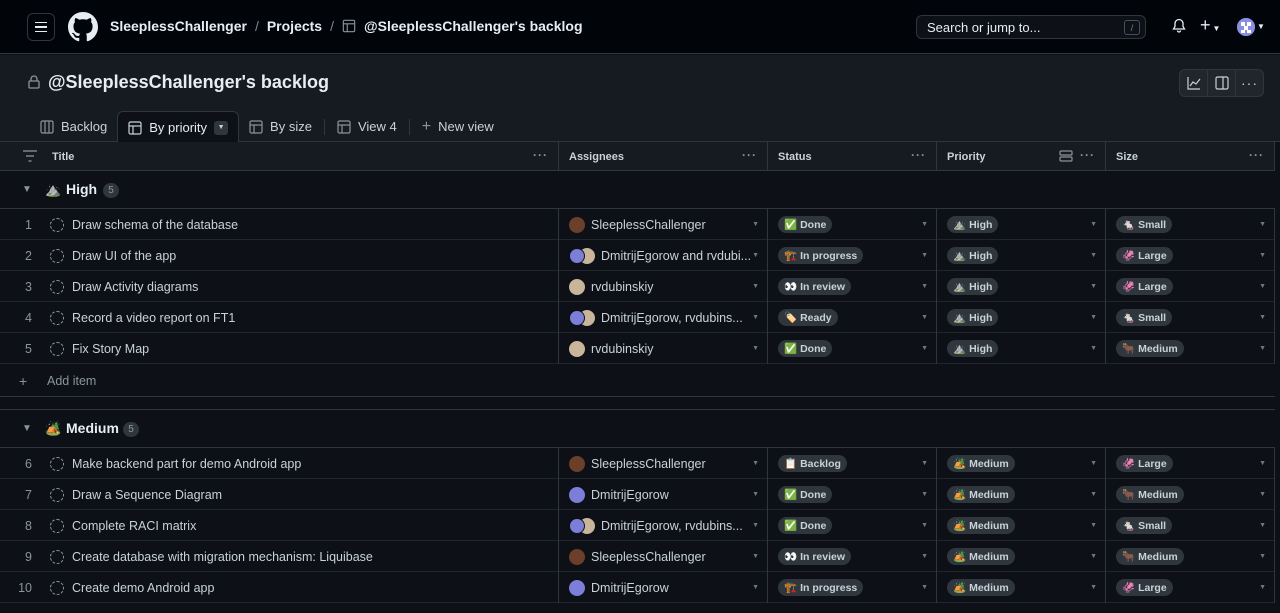 This screenshot has height=613, width=1280. I want to click on size-cell: 🐂 Medium ▼, so click(1190, 556).